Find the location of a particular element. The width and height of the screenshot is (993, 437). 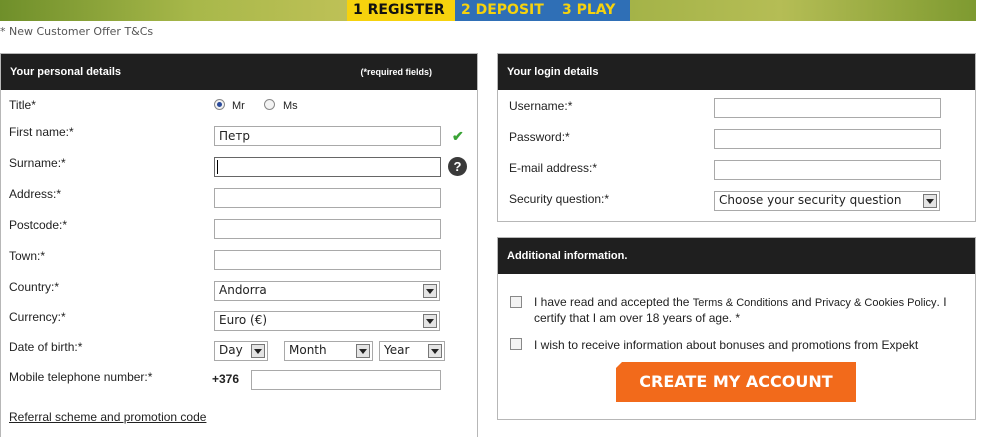

personal-details-header: Your personal details (*required fields) is located at coordinates (239, 72).